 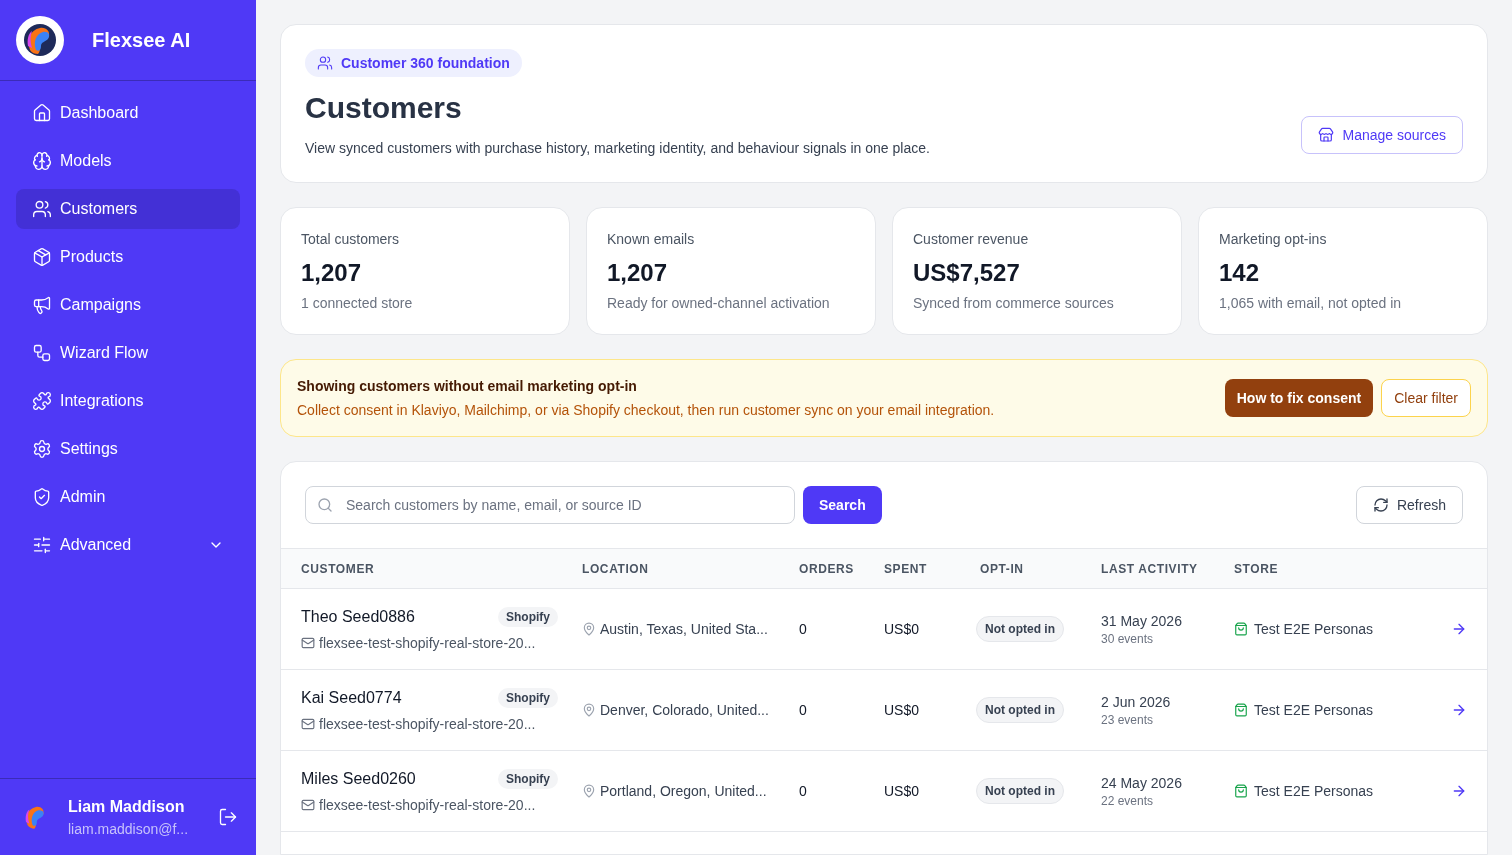 What do you see at coordinates (1142, 783) in the screenshot?
I see `activity-date: 24 May 2026` at bounding box center [1142, 783].